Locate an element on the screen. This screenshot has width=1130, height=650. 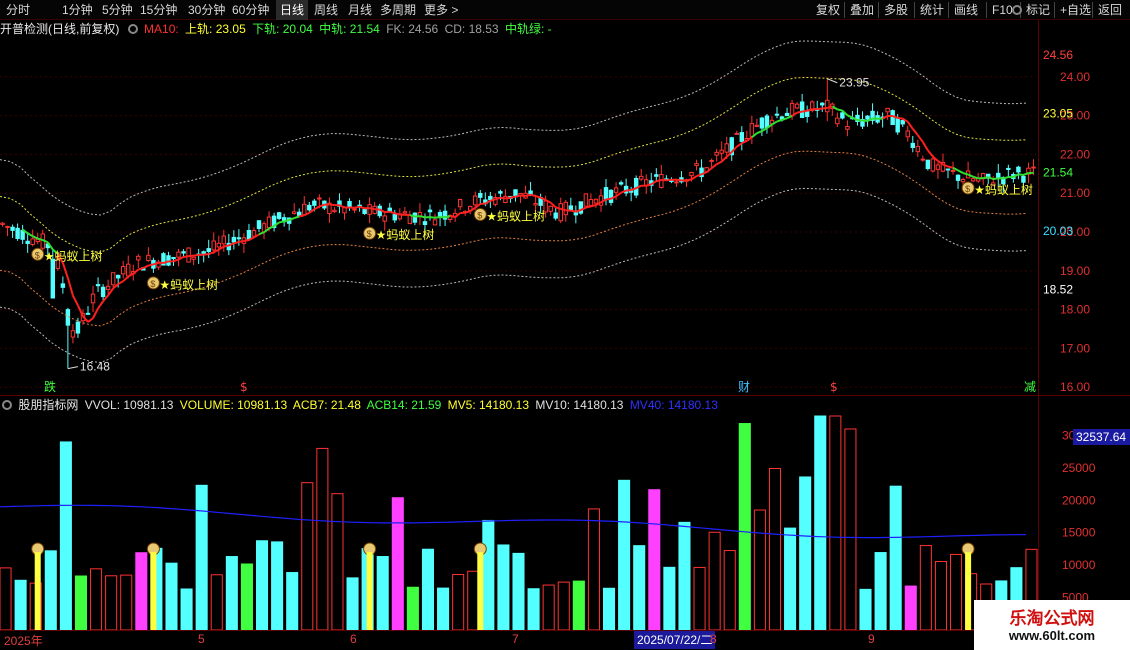
toolbar-button-0: 复权 is located at coordinates (828, 10).